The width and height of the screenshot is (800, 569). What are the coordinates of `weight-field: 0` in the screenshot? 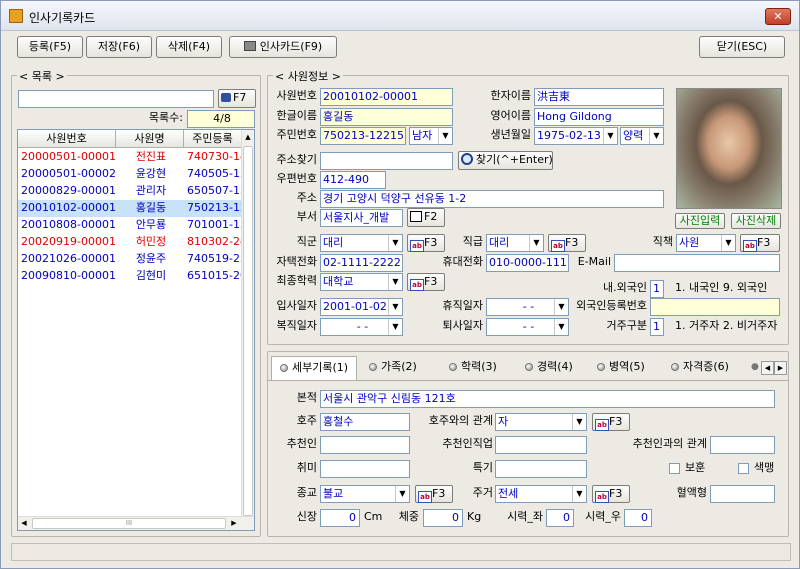 It's located at (443, 518).